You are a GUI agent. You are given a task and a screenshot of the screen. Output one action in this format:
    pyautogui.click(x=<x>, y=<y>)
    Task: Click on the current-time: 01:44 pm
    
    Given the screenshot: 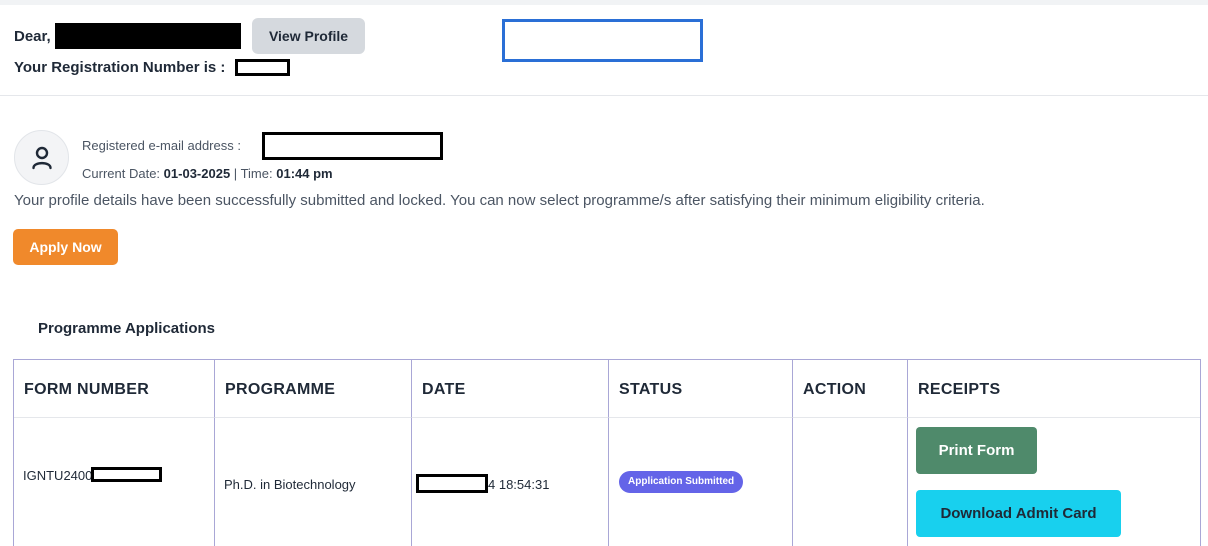 What is the action you would take?
    pyautogui.click(x=304, y=173)
    